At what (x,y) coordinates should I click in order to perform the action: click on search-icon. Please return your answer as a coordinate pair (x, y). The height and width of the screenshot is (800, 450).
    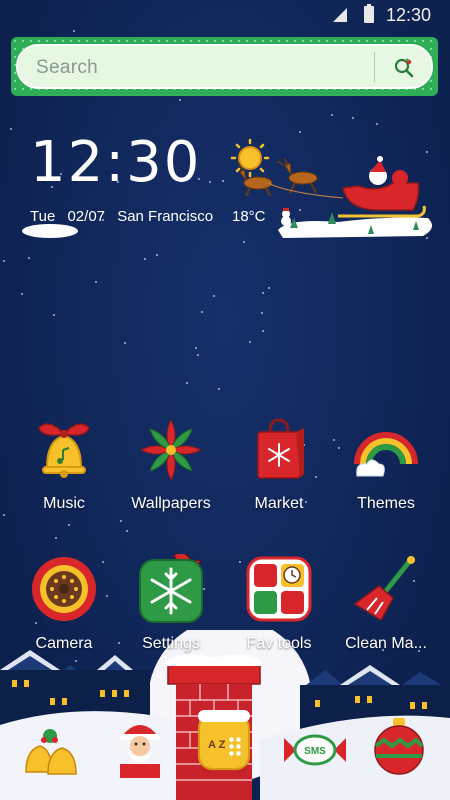
    Looking at the image, I should click on (404, 68).